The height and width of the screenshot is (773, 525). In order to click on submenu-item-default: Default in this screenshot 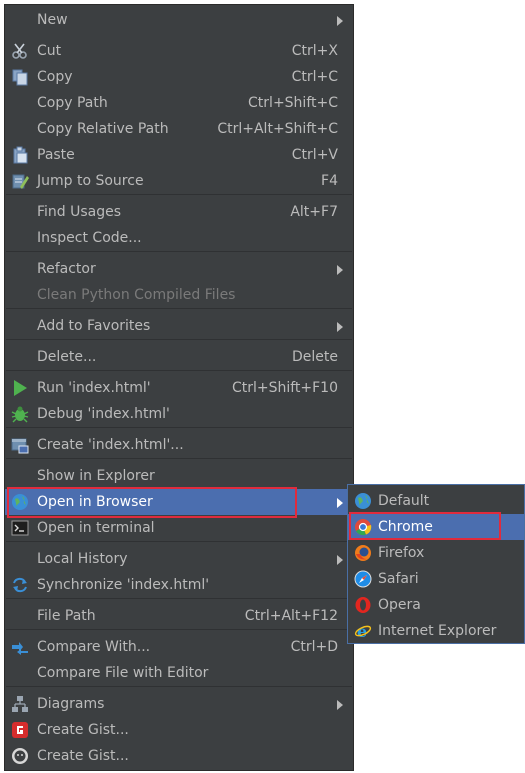, I will do `click(436, 501)`.